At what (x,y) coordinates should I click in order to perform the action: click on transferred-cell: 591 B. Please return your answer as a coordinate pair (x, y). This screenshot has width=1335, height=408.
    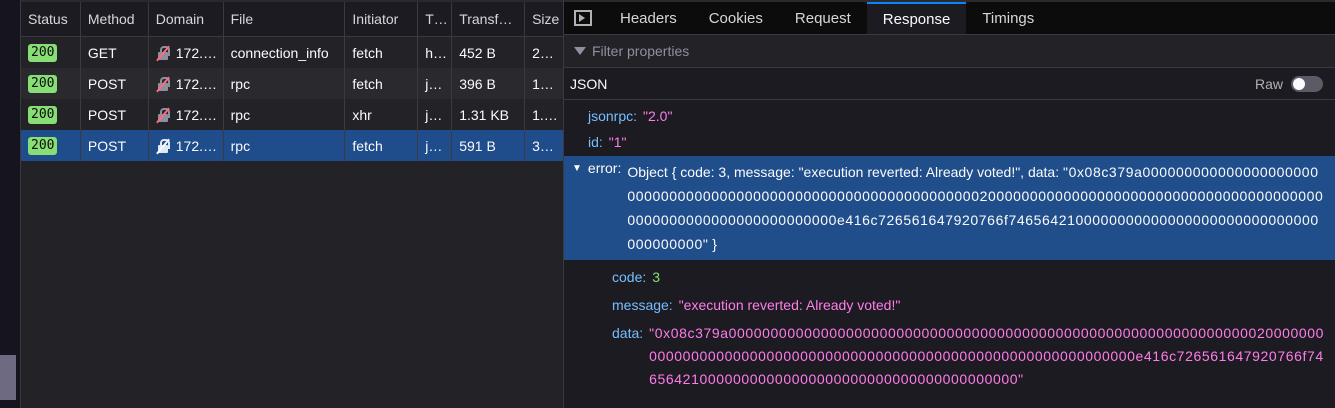
    Looking at the image, I should click on (489, 145).